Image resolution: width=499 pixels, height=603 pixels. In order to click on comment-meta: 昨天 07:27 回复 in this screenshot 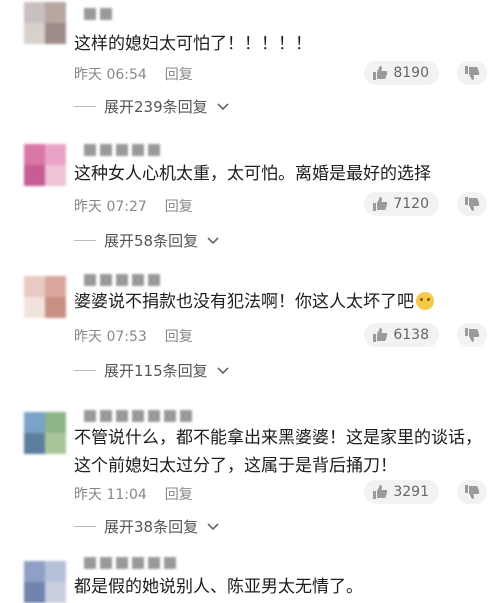, I will do `click(133, 206)`.